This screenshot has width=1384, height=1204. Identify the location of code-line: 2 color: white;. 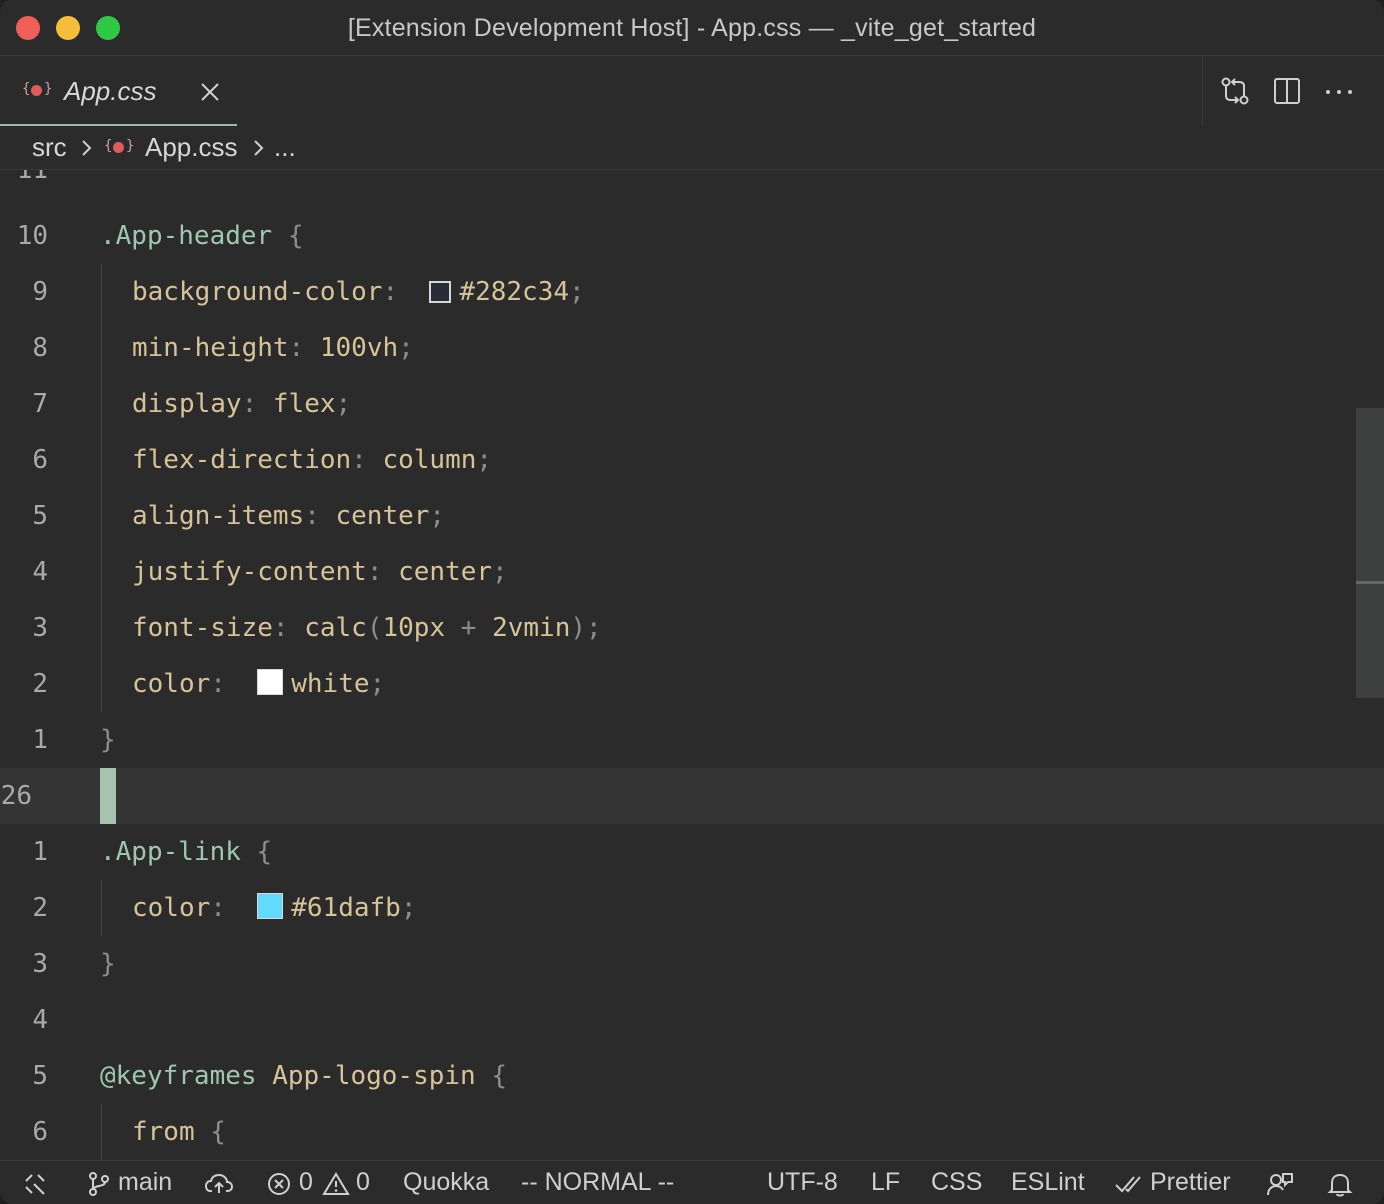
(692, 684).